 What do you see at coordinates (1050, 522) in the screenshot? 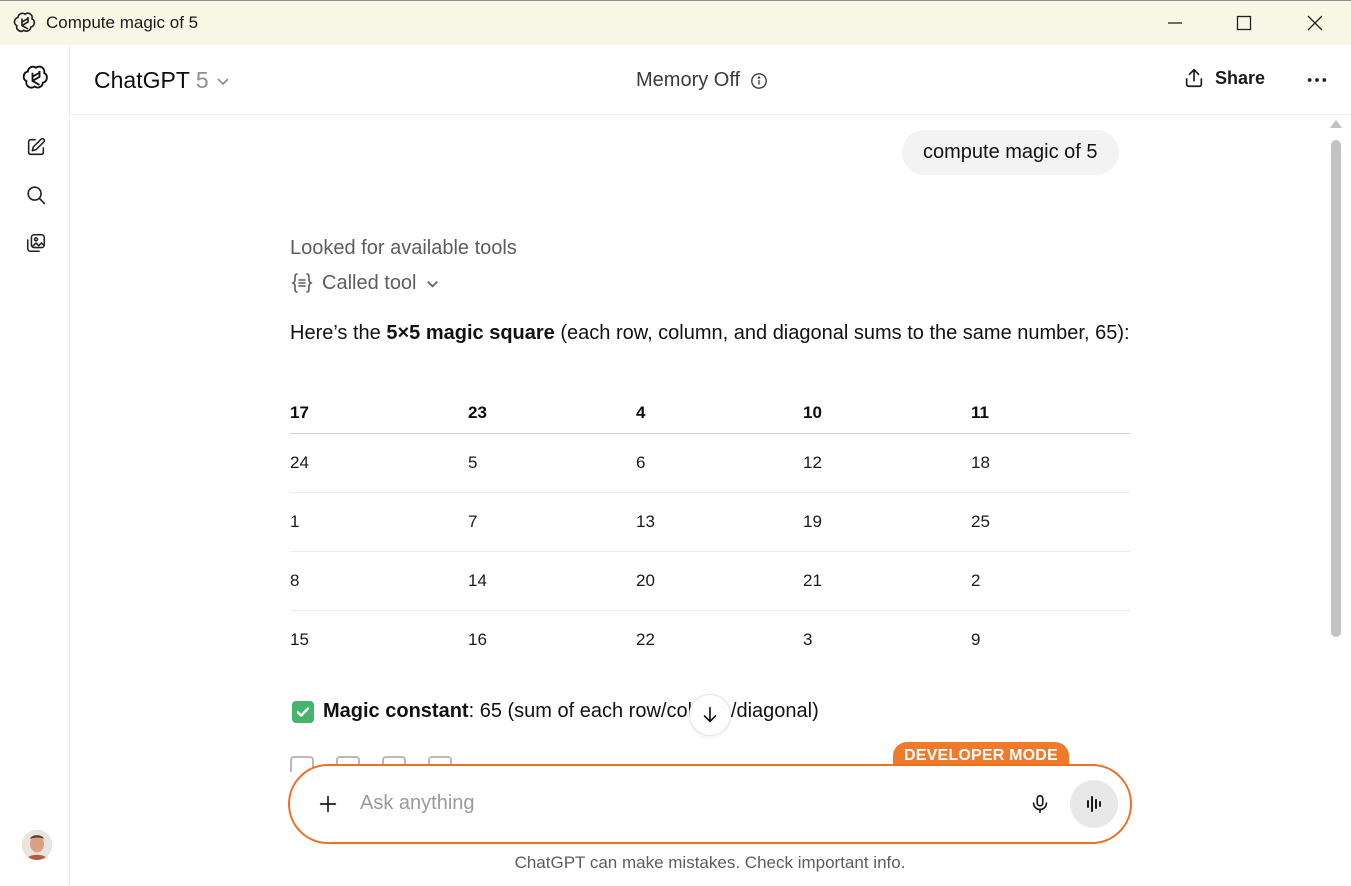
I see `table-cell: 25` at bounding box center [1050, 522].